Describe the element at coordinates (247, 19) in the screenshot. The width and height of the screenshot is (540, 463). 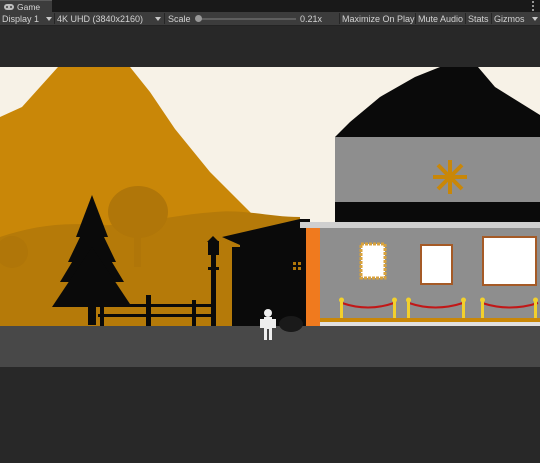
I see `scale-slider-track` at that location.